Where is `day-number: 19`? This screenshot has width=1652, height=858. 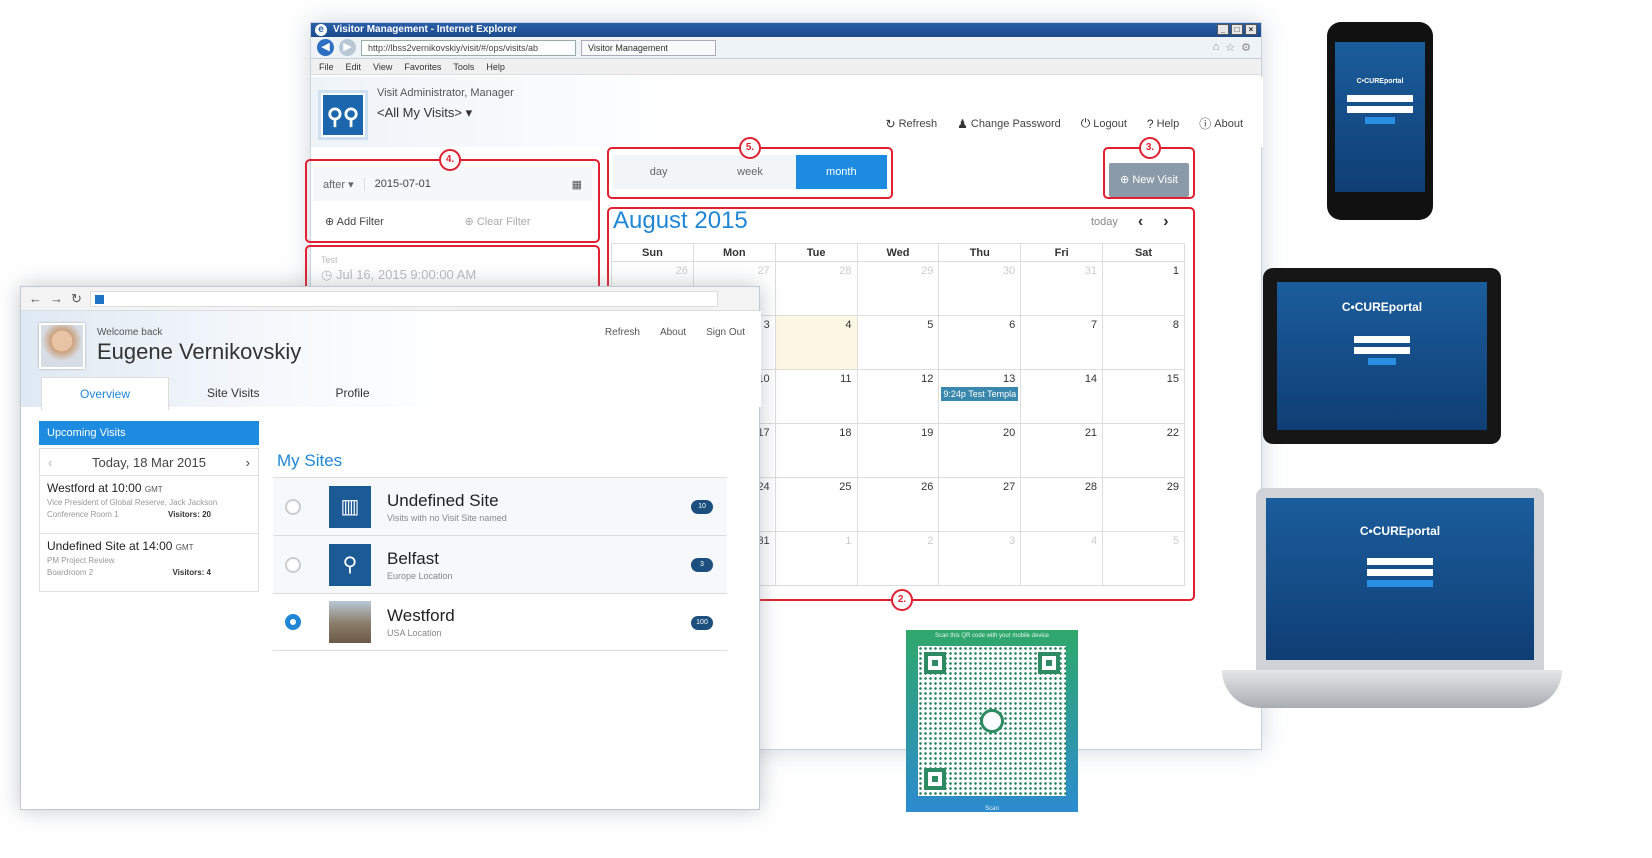 day-number: 19 is located at coordinates (927, 433).